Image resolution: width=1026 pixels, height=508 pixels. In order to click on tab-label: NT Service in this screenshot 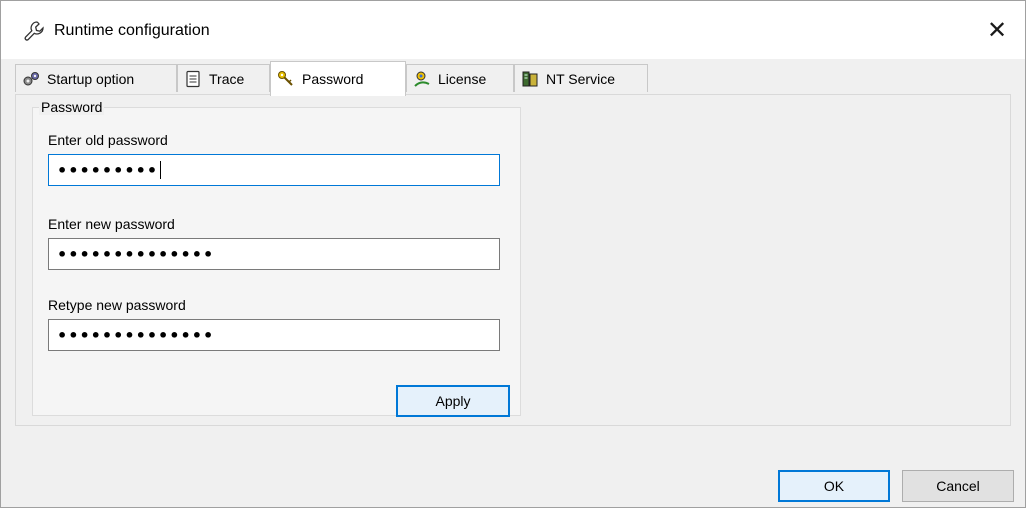, I will do `click(580, 78)`.